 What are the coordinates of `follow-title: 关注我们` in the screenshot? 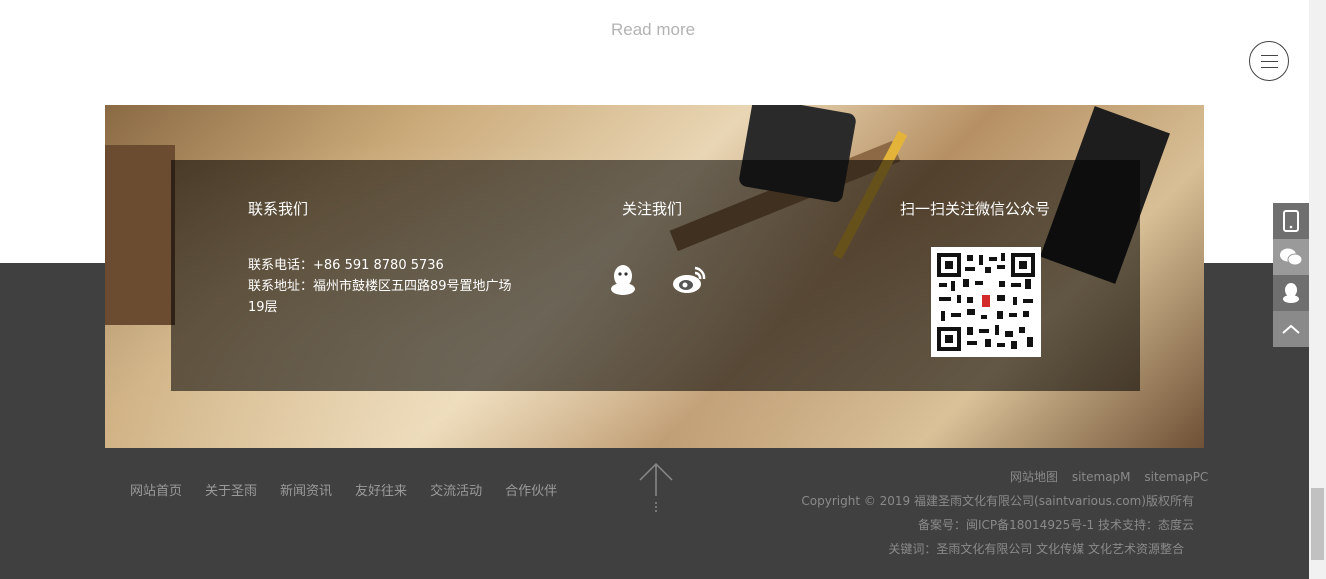 It's located at (652, 209).